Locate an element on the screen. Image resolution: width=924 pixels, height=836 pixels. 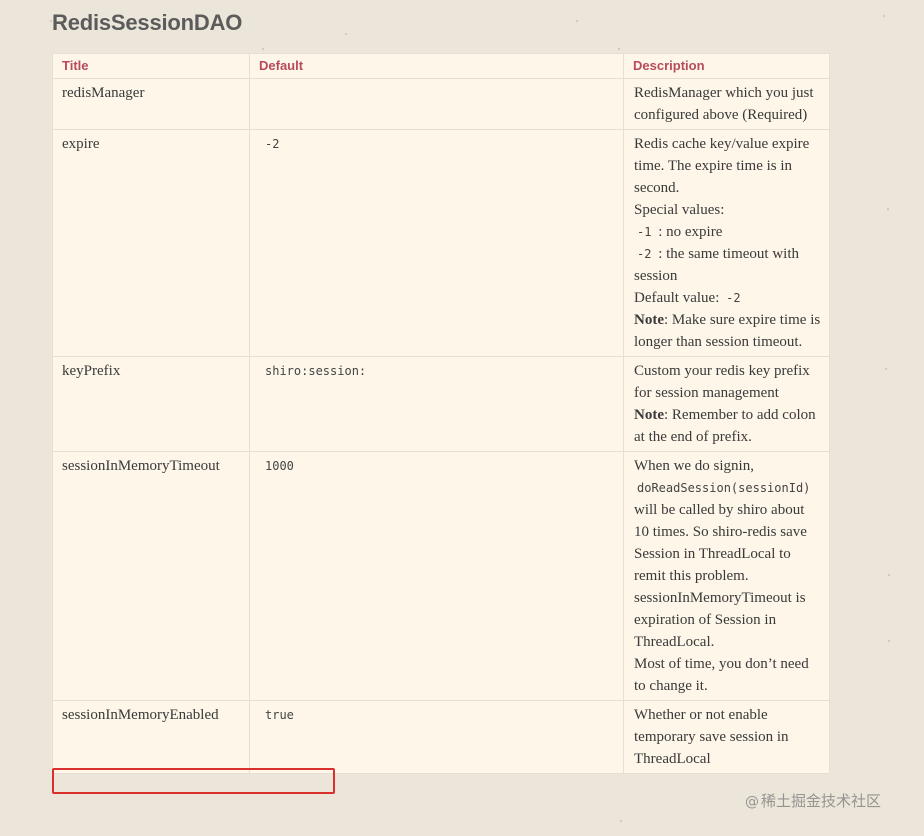
row-title: expire is located at coordinates (151, 243).